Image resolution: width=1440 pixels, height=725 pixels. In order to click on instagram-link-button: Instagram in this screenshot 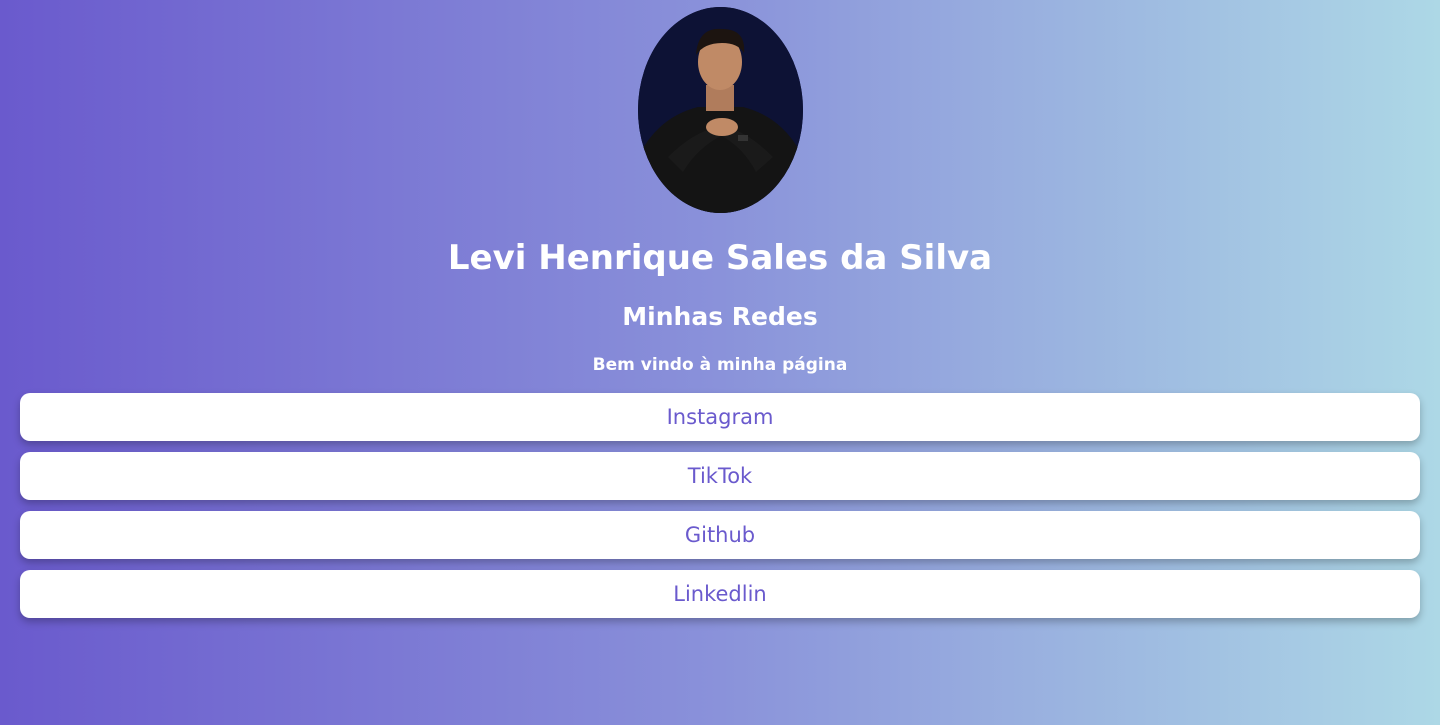, I will do `click(720, 417)`.